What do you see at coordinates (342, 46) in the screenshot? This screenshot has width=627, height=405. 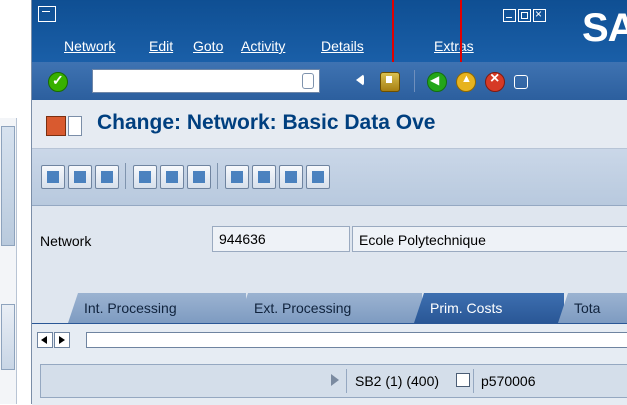 I see `menu-details: Details` at bounding box center [342, 46].